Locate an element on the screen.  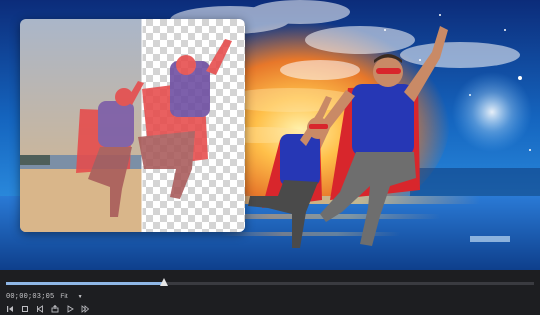
step-forward-icon is located at coordinates (85, 308).